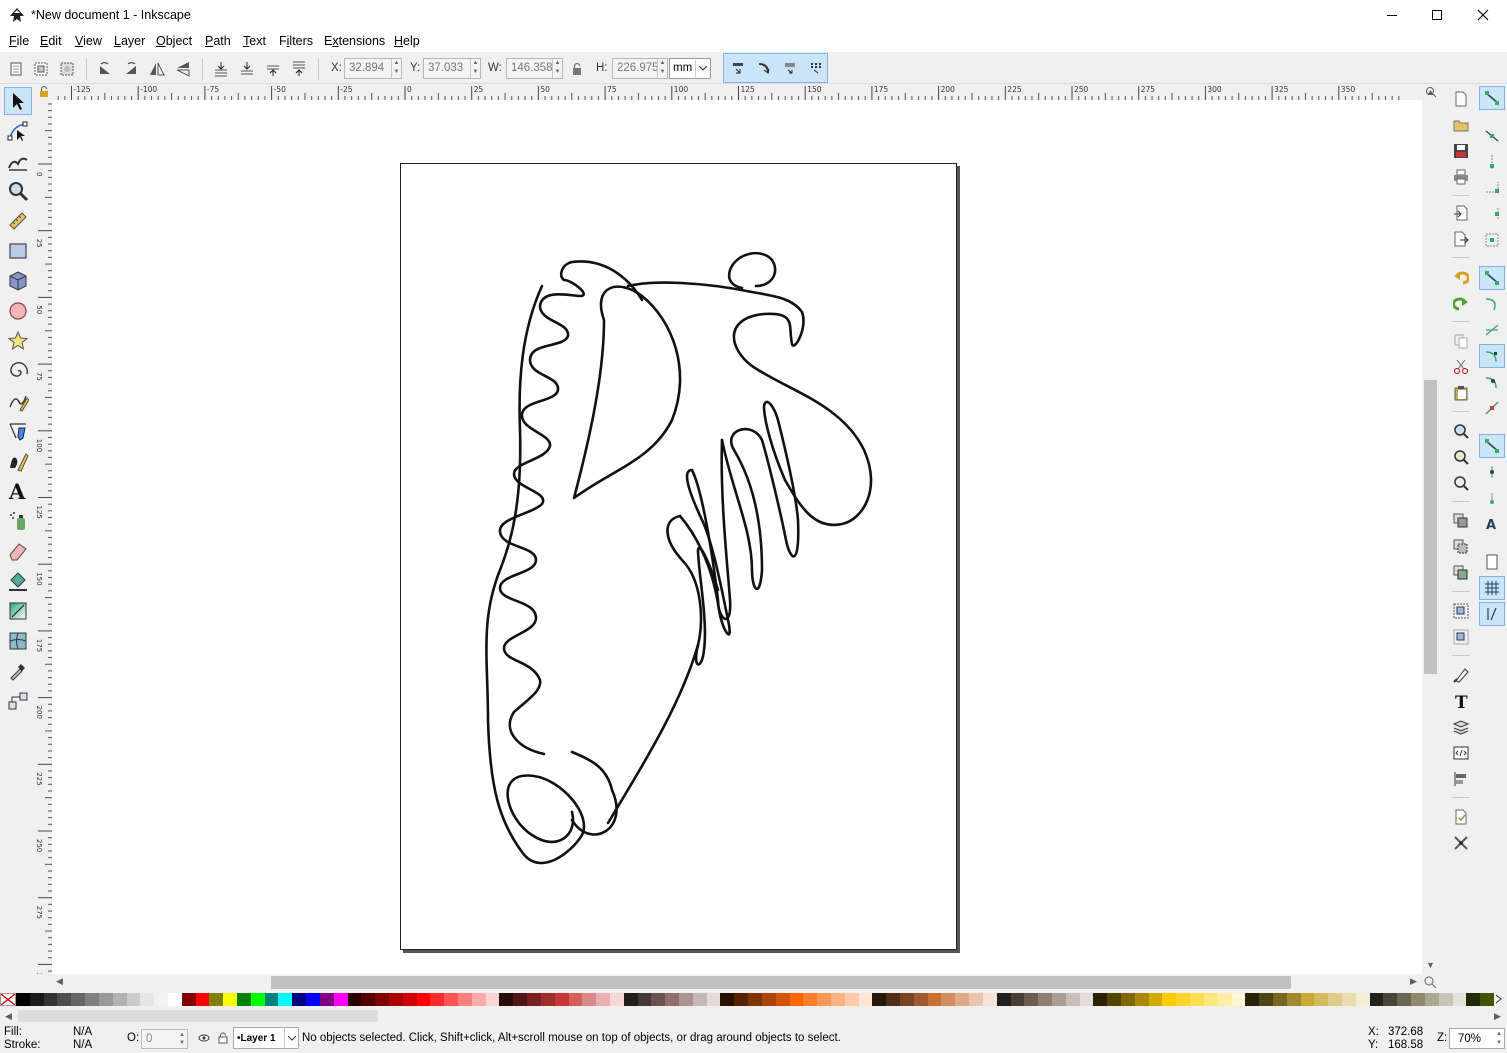 The width and height of the screenshot is (1507, 1053). Describe the element at coordinates (1461, 151) in the screenshot. I see `save-button` at that location.